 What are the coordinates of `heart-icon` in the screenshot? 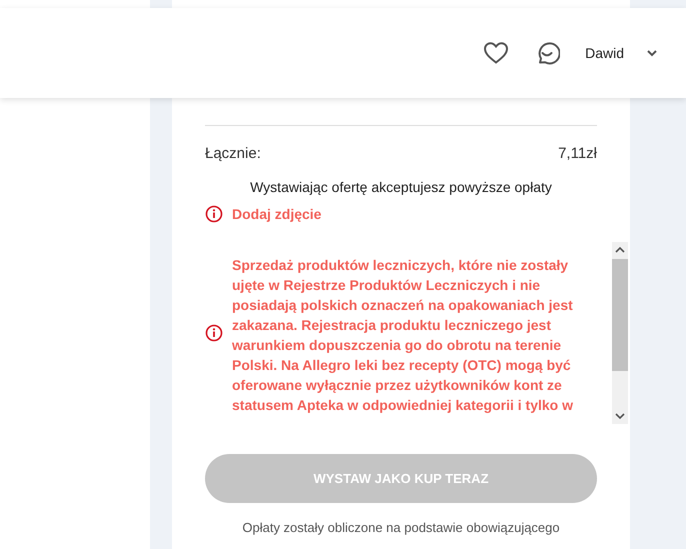 It's located at (496, 53).